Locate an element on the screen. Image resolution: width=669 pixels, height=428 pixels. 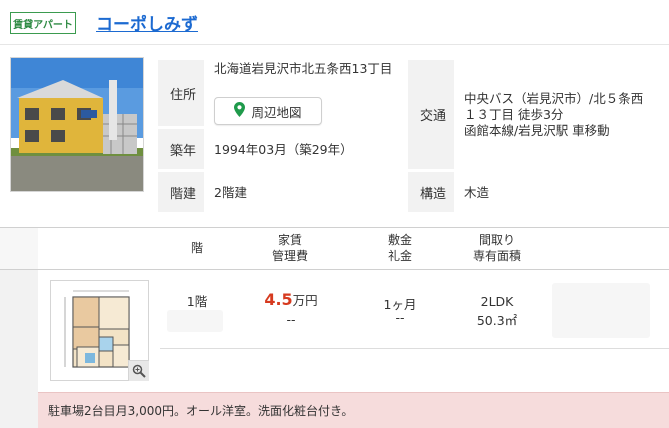
row-rent: 4.5万円 is located at coordinates (291, 299).